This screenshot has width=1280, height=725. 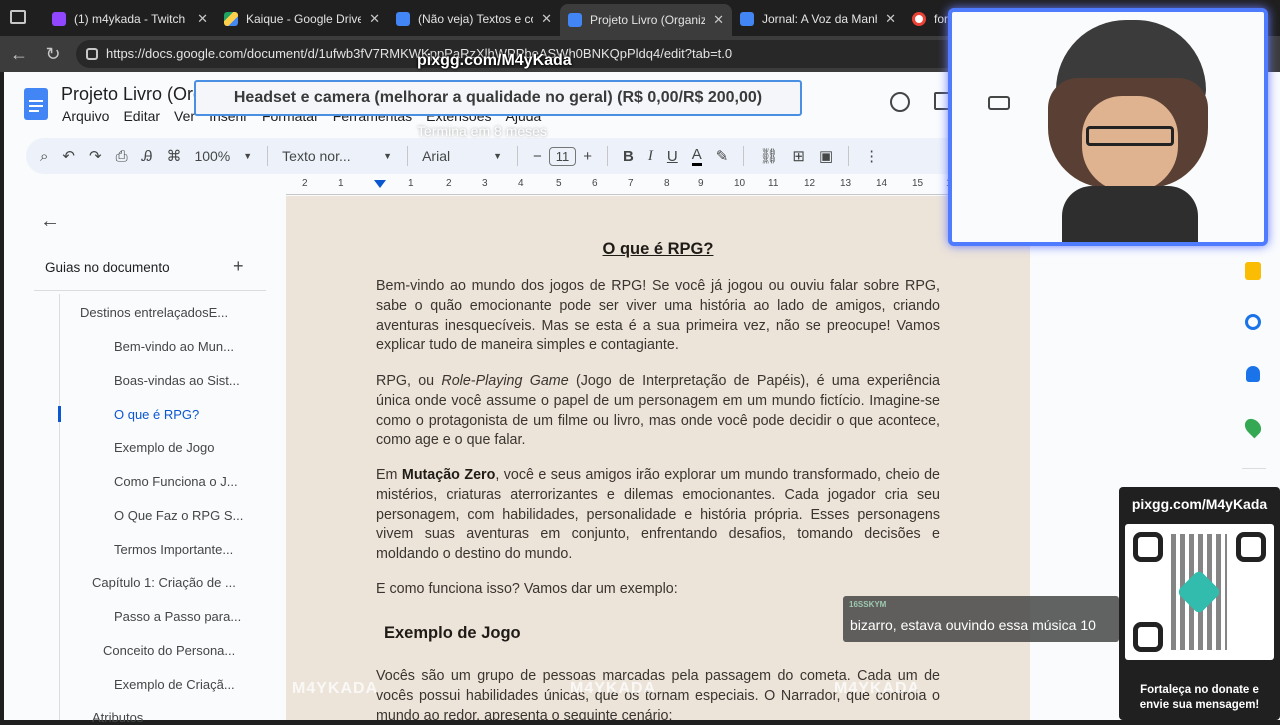 I want to click on bold-icon: B, so click(x=628, y=156).